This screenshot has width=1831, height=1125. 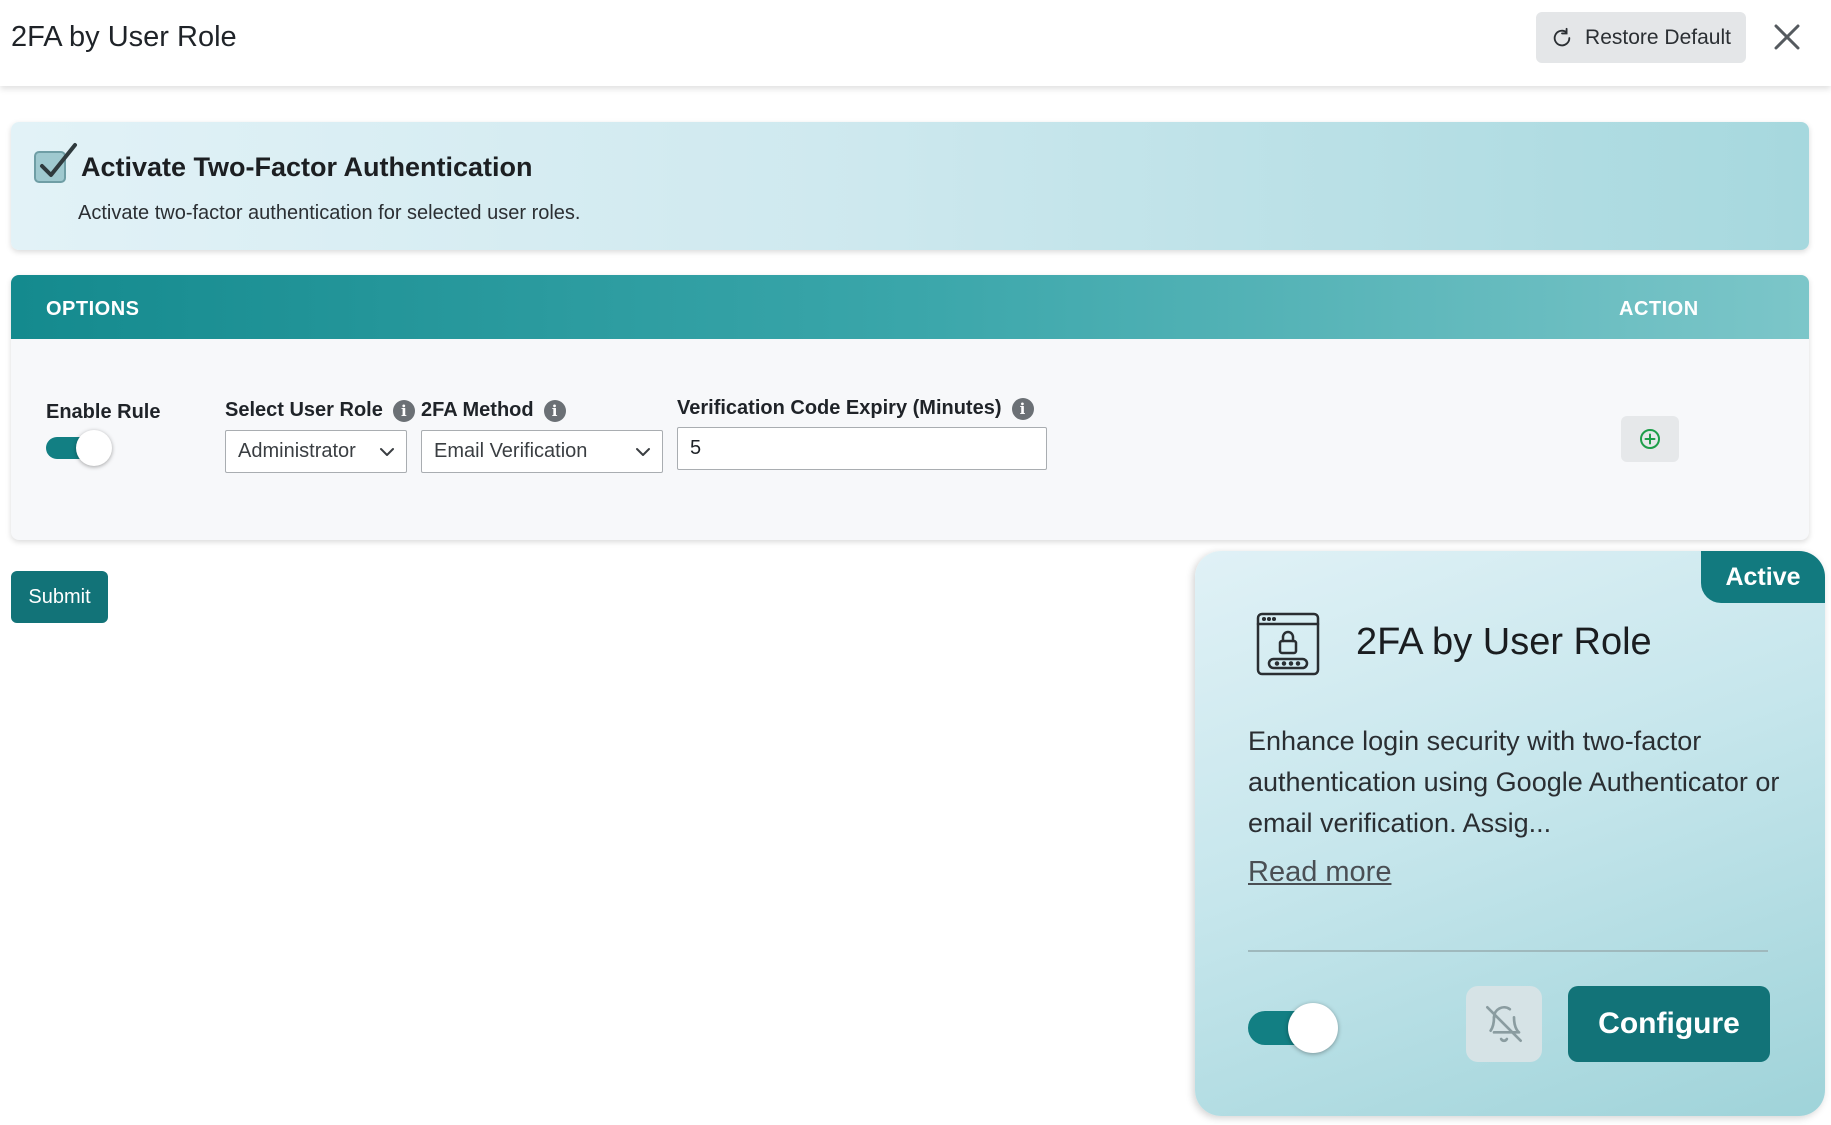 I want to click on enable-rule-text: Enable Rule, so click(x=103, y=412).